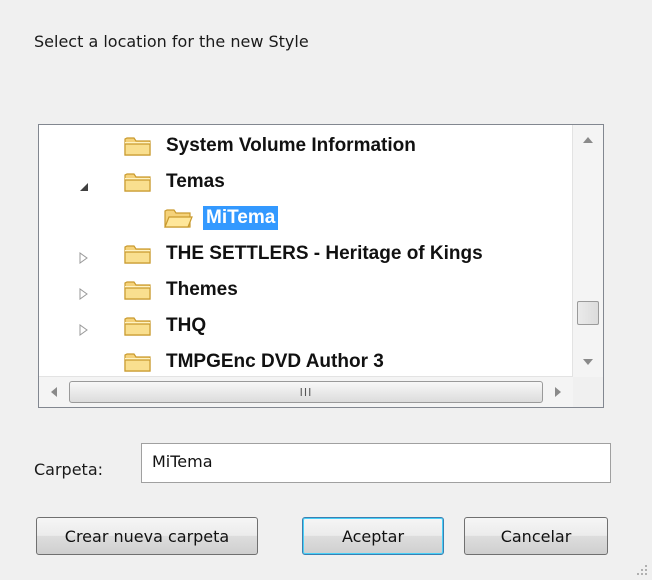  I want to click on scrollbar-corner, so click(588, 392).